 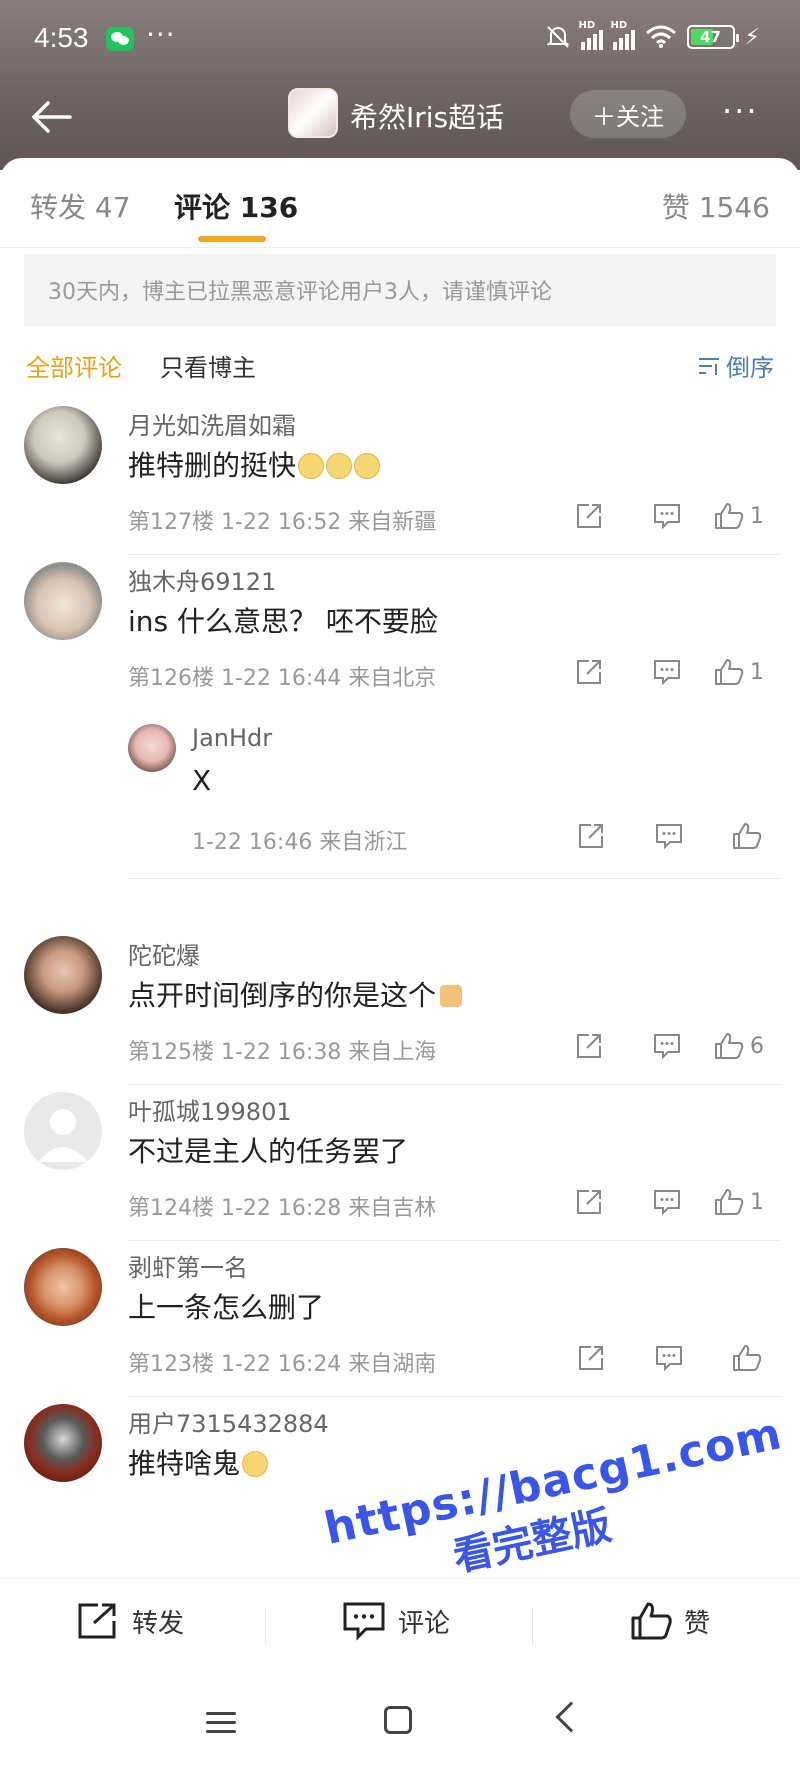 I want to click on filter-author-only: 只看博主, so click(x=208, y=365).